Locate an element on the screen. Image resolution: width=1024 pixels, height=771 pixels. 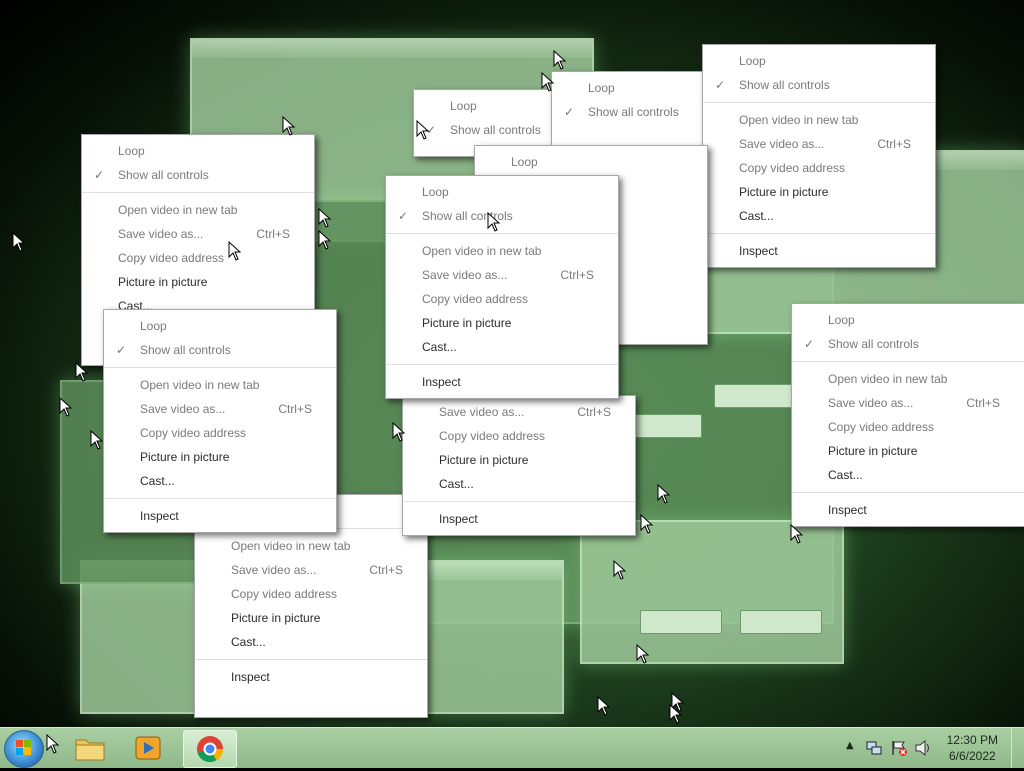
show-desktop-button is located at coordinates (1017, 748).